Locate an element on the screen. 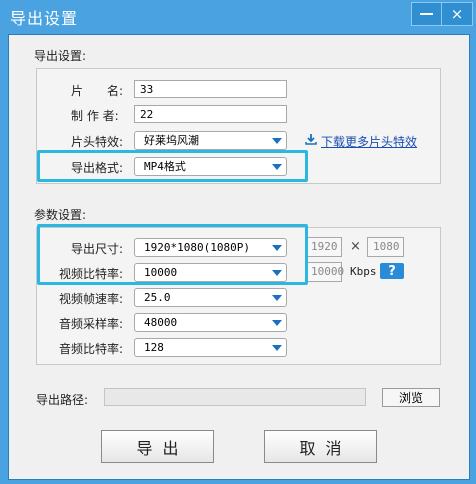 The image size is (476, 484). close-button: × is located at coordinates (457, 14).